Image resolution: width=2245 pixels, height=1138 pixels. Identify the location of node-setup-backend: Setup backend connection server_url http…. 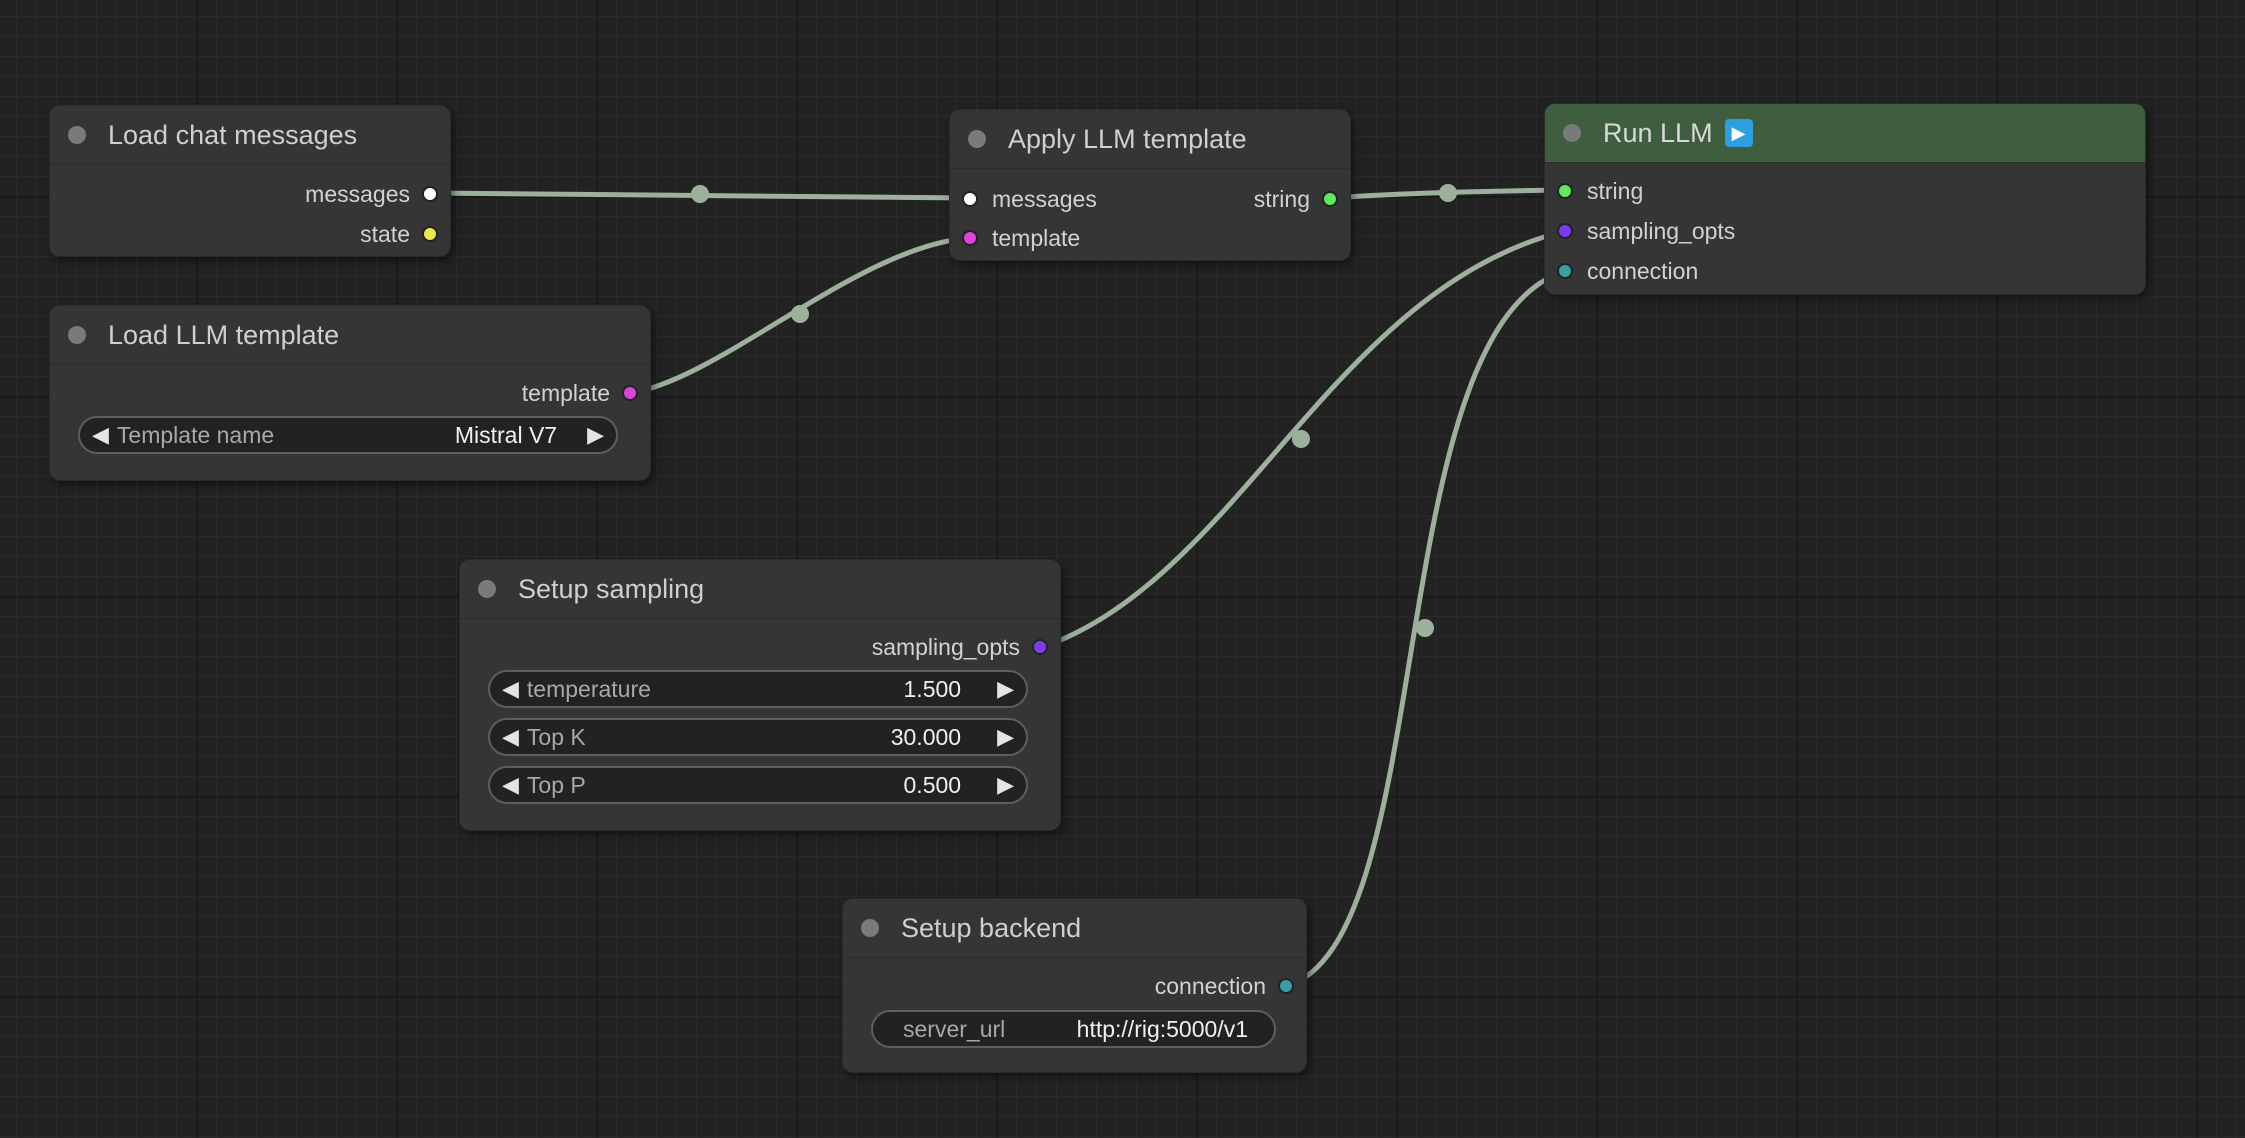
(1074, 985).